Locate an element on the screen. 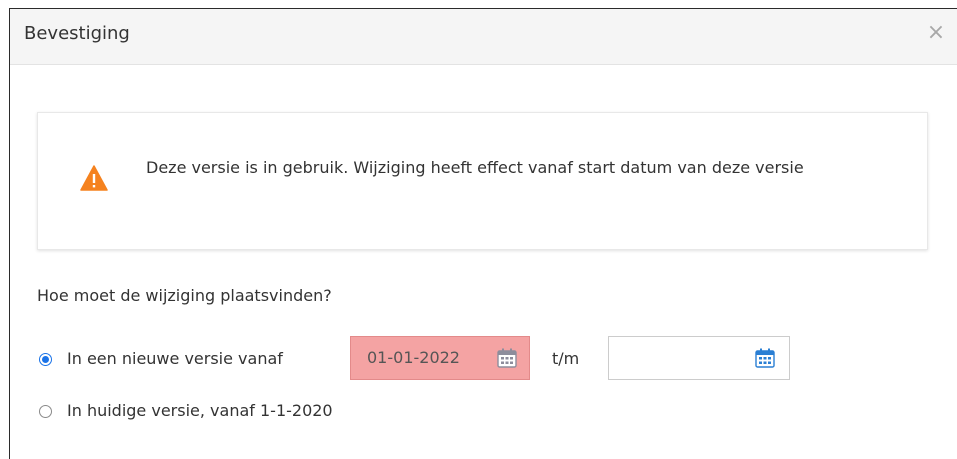 This screenshot has width=957, height=459. warning-triangle-icon is located at coordinates (94, 178).